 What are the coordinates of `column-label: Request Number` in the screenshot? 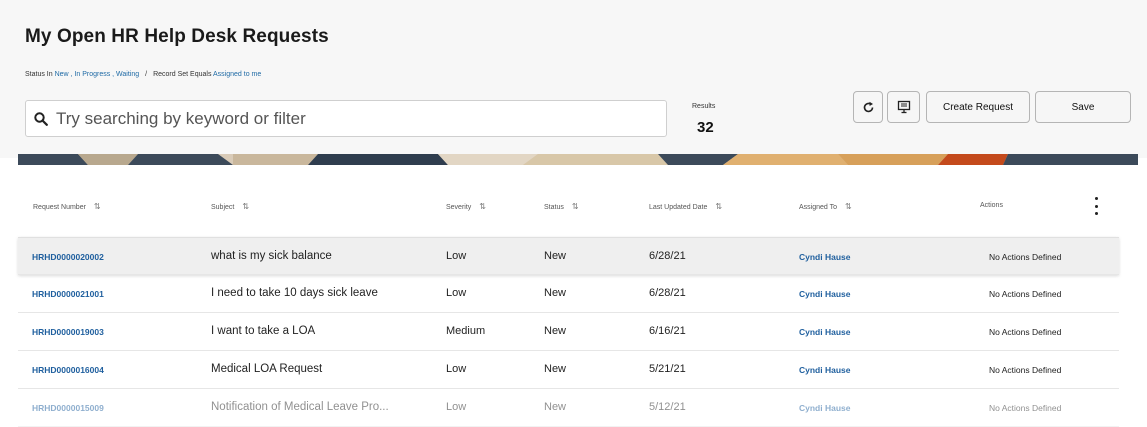 It's located at (59, 207).